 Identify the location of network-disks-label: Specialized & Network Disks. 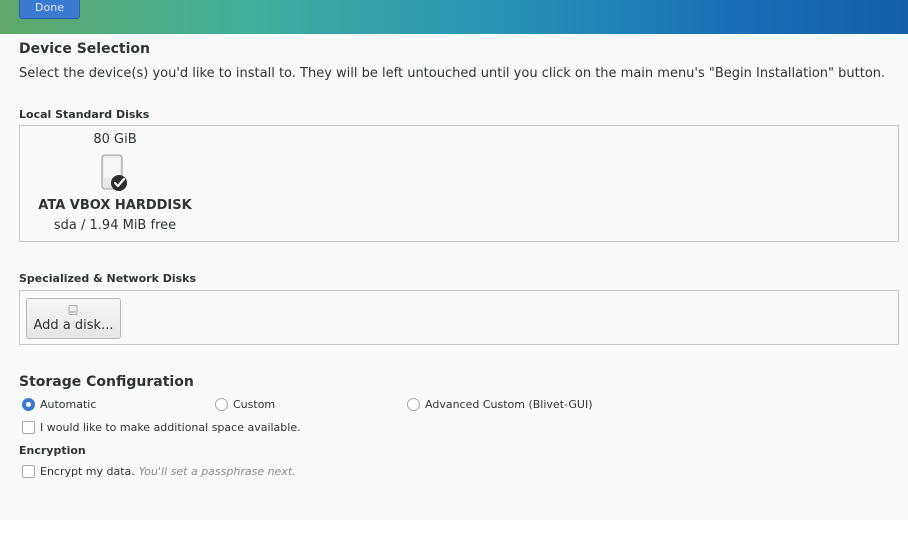
(108, 278).